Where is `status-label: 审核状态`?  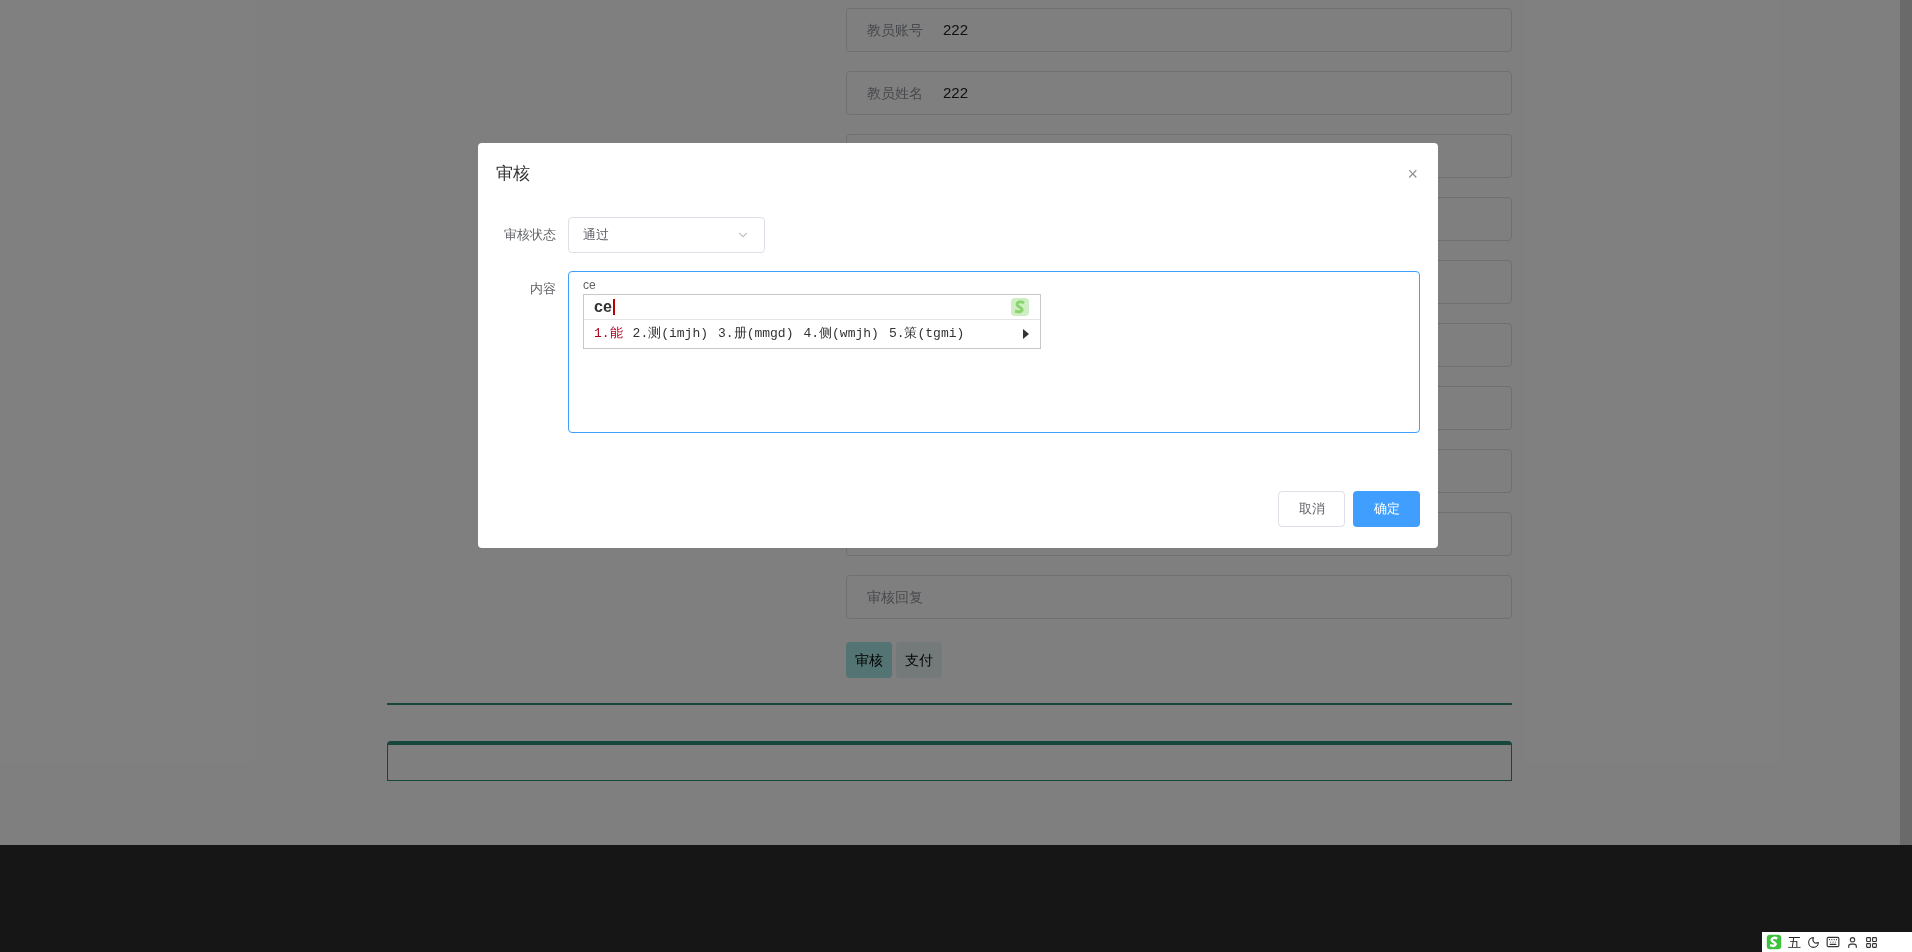 status-label: 审核状态 is located at coordinates (529, 234).